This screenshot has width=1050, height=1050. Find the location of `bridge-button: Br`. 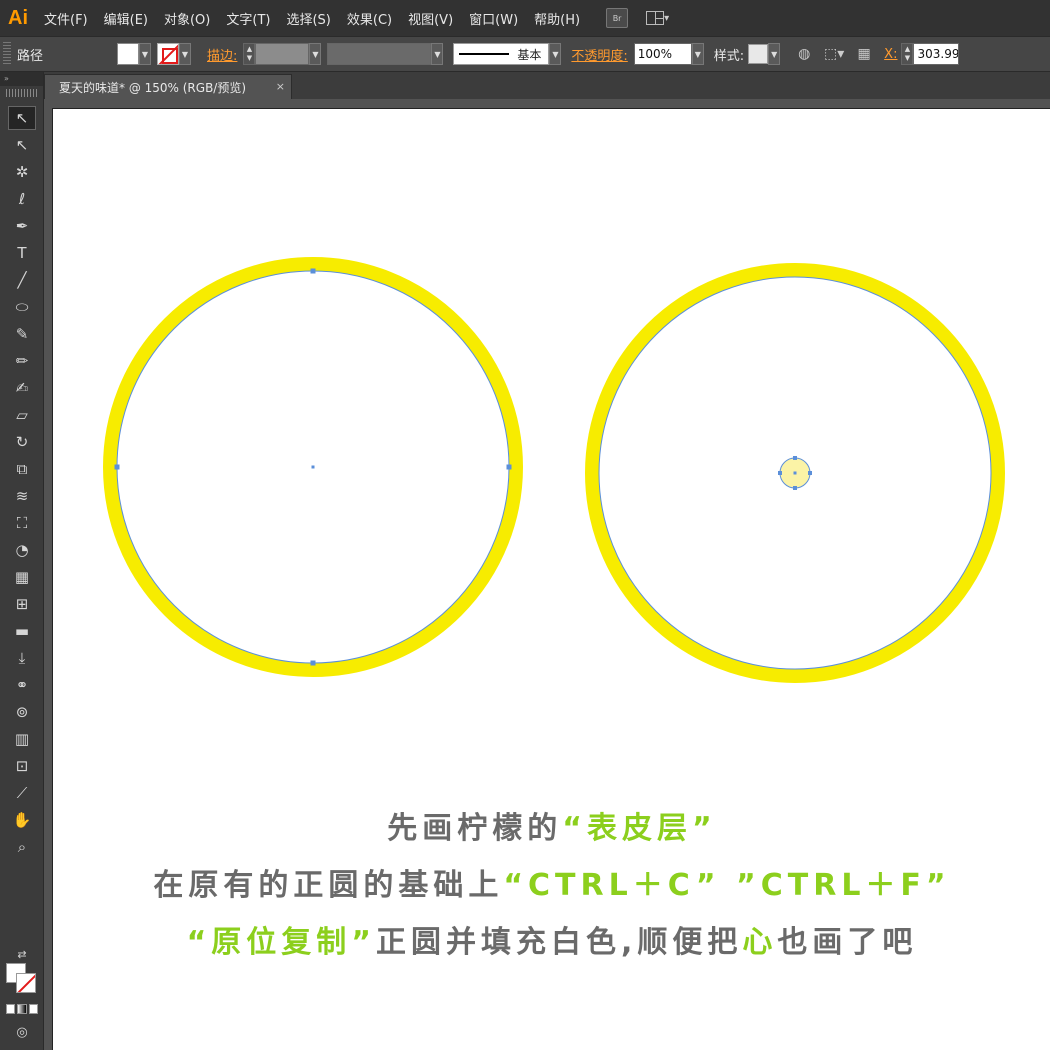

bridge-button: Br is located at coordinates (617, 18).